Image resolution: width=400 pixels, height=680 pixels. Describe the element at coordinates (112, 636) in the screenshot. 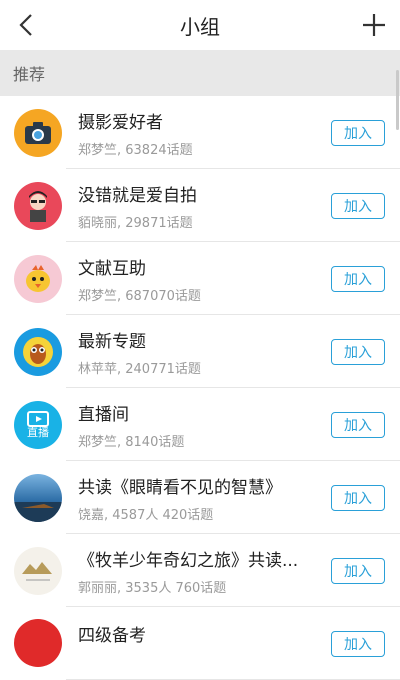

I see `group-name: 四级备考` at that location.